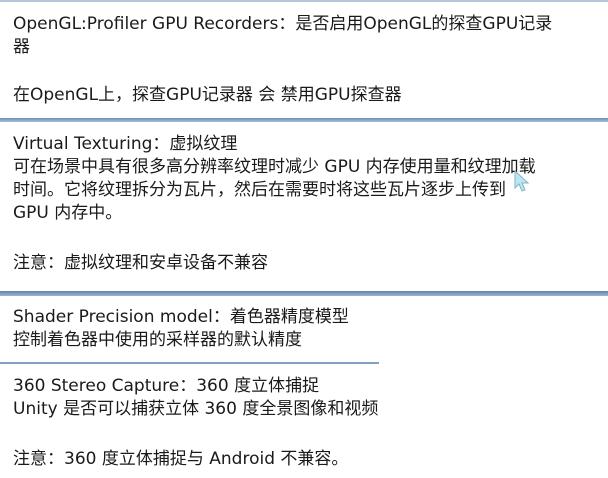 The image size is (608, 478). I want to click on virtual-texturing-note: 注意：虚拟纹理和安卓设备不兼容, so click(140, 263).